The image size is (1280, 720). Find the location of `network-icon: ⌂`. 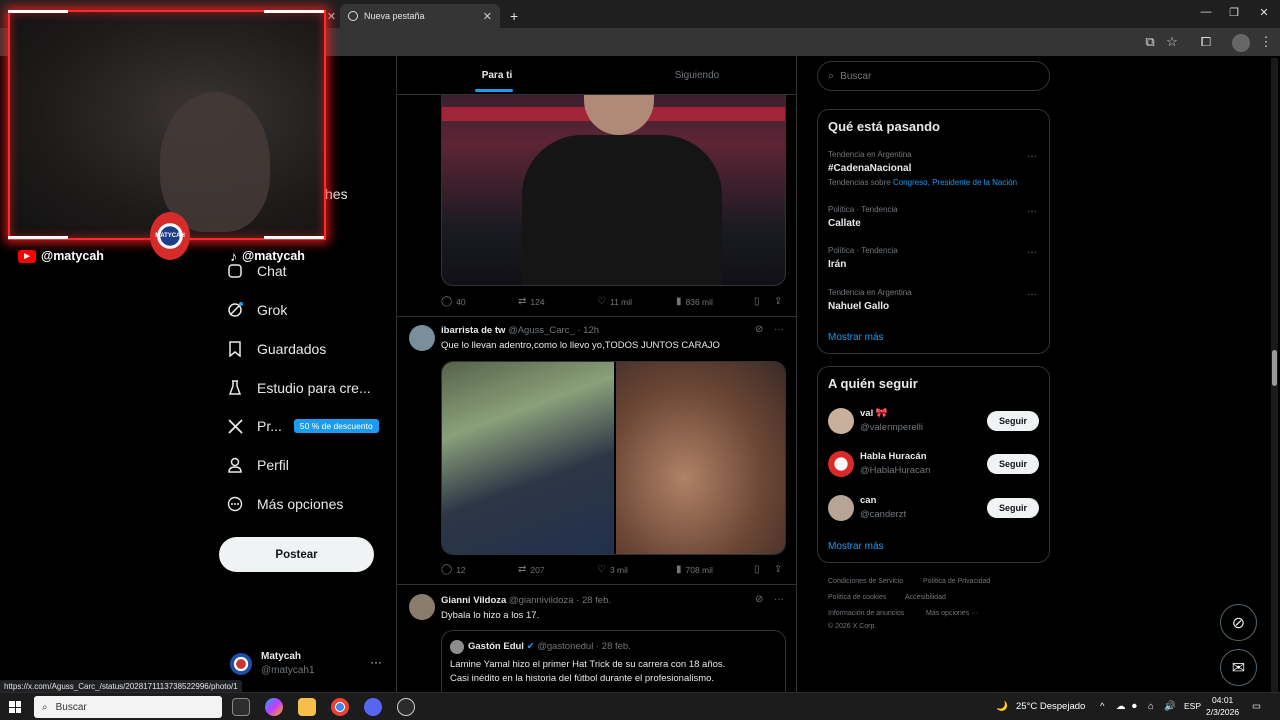

network-icon: ⌂ is located at coordinates (1151, 706).